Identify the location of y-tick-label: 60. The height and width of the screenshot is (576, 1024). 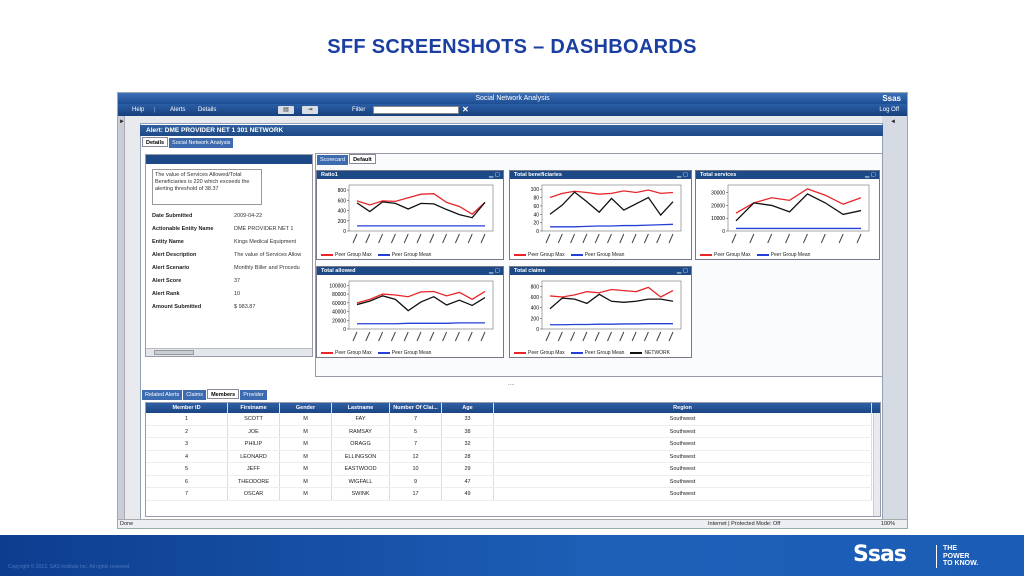
(536, 207).